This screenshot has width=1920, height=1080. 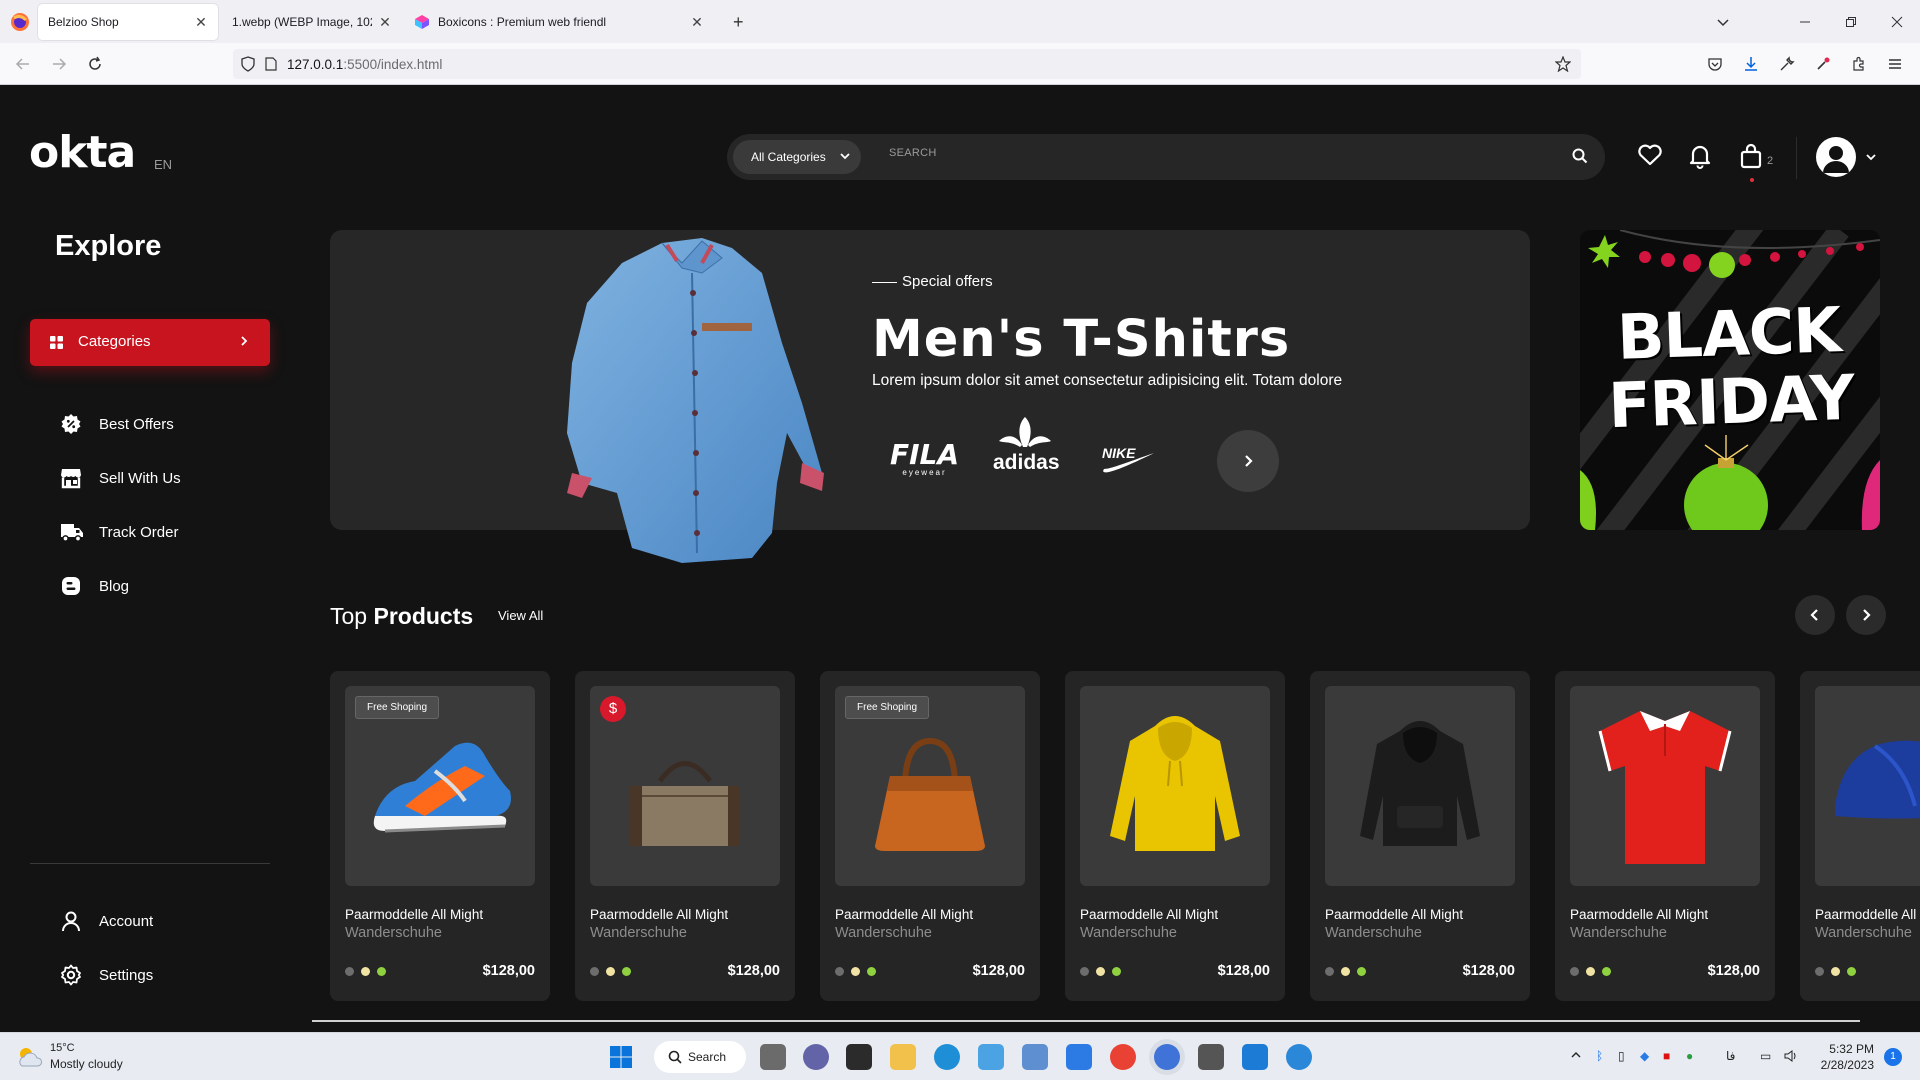 I want to click on input-language: فا, so click(x=1730, y=1056).